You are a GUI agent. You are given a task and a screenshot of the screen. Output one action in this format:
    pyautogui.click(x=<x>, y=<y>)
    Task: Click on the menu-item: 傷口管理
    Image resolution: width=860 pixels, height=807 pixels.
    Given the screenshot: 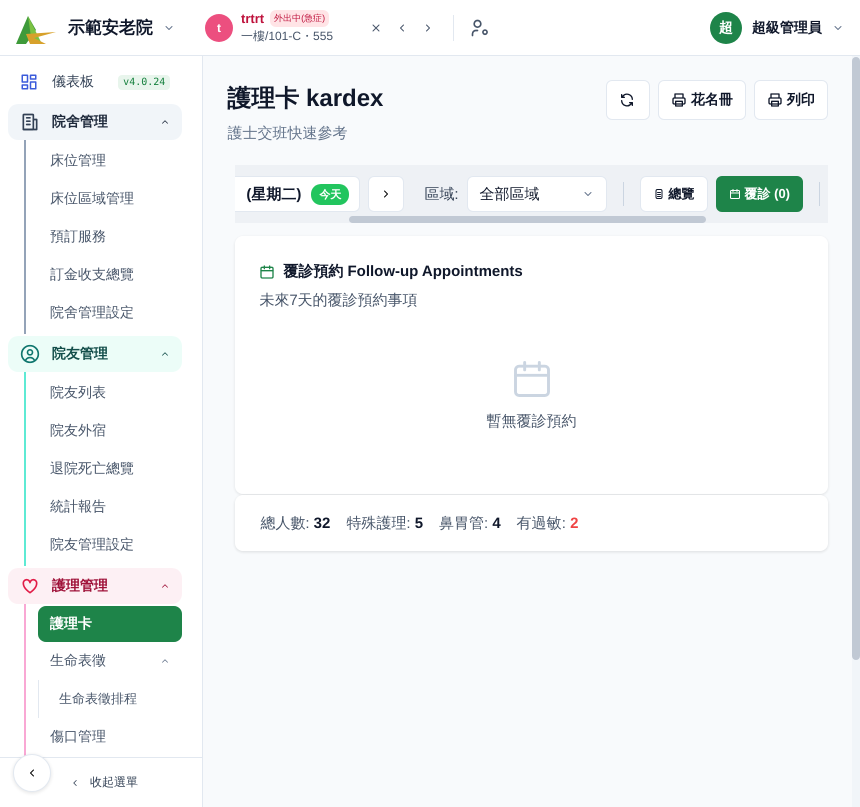 What is the action you would take?
    pyautogui.click(x=110, y=737)
    